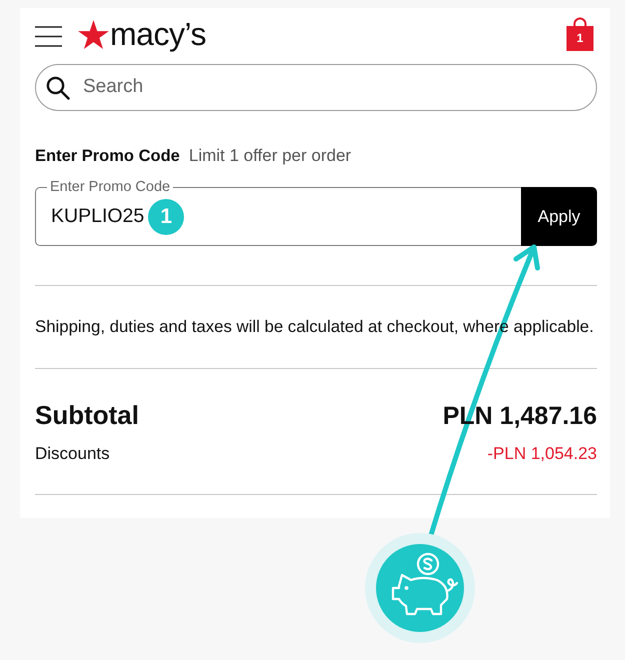  What do you see at coordinates (316, 87) in the screenshot?
I see `search-field: Search` at bounding box center [316, 87].